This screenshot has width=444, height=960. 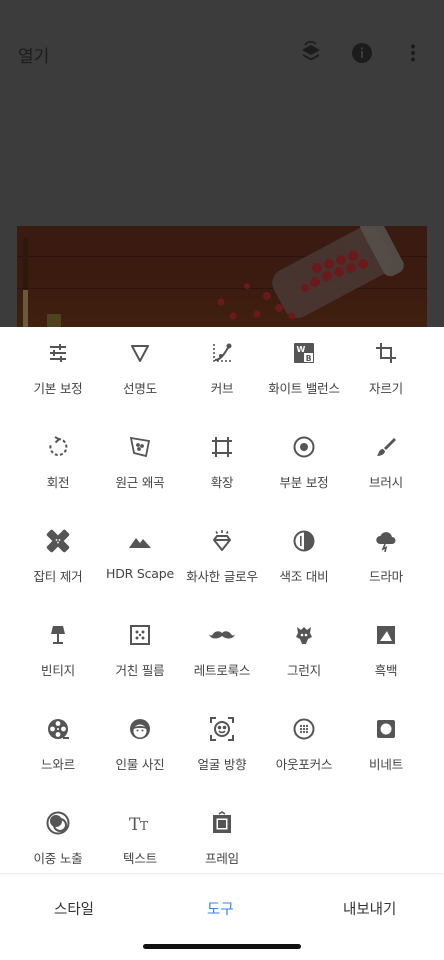 I want to click on tool-portrait: 인물 사진, so click(x=140, y=750).